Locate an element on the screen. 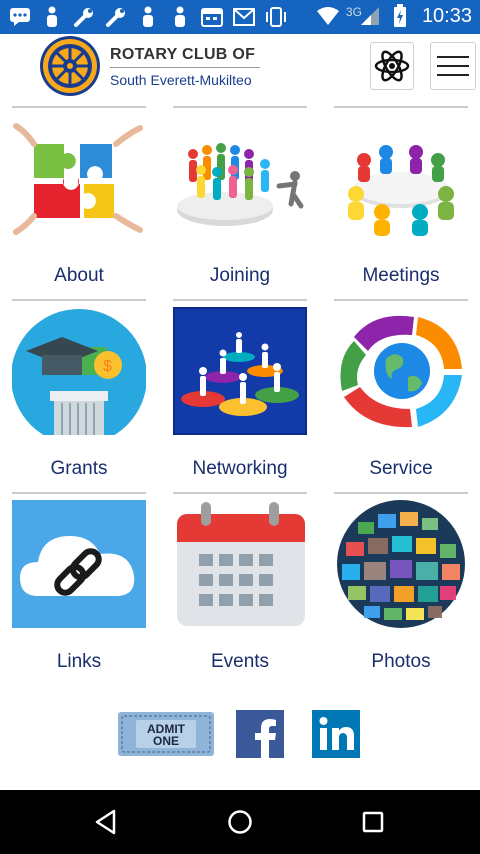 The image size is (480, 854). atom-icon is located at coordinates (392, 66).